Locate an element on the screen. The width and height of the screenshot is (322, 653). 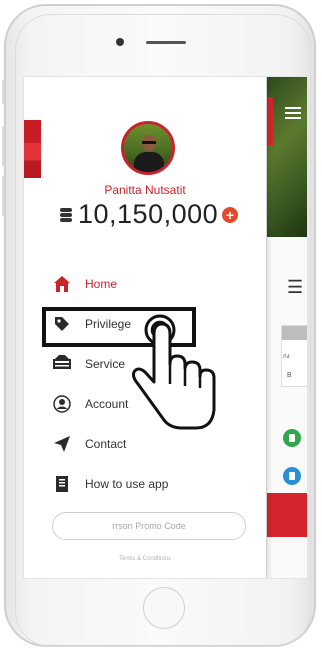
background-app: ☰ ก่ง B is located at coordinates (286, 327).